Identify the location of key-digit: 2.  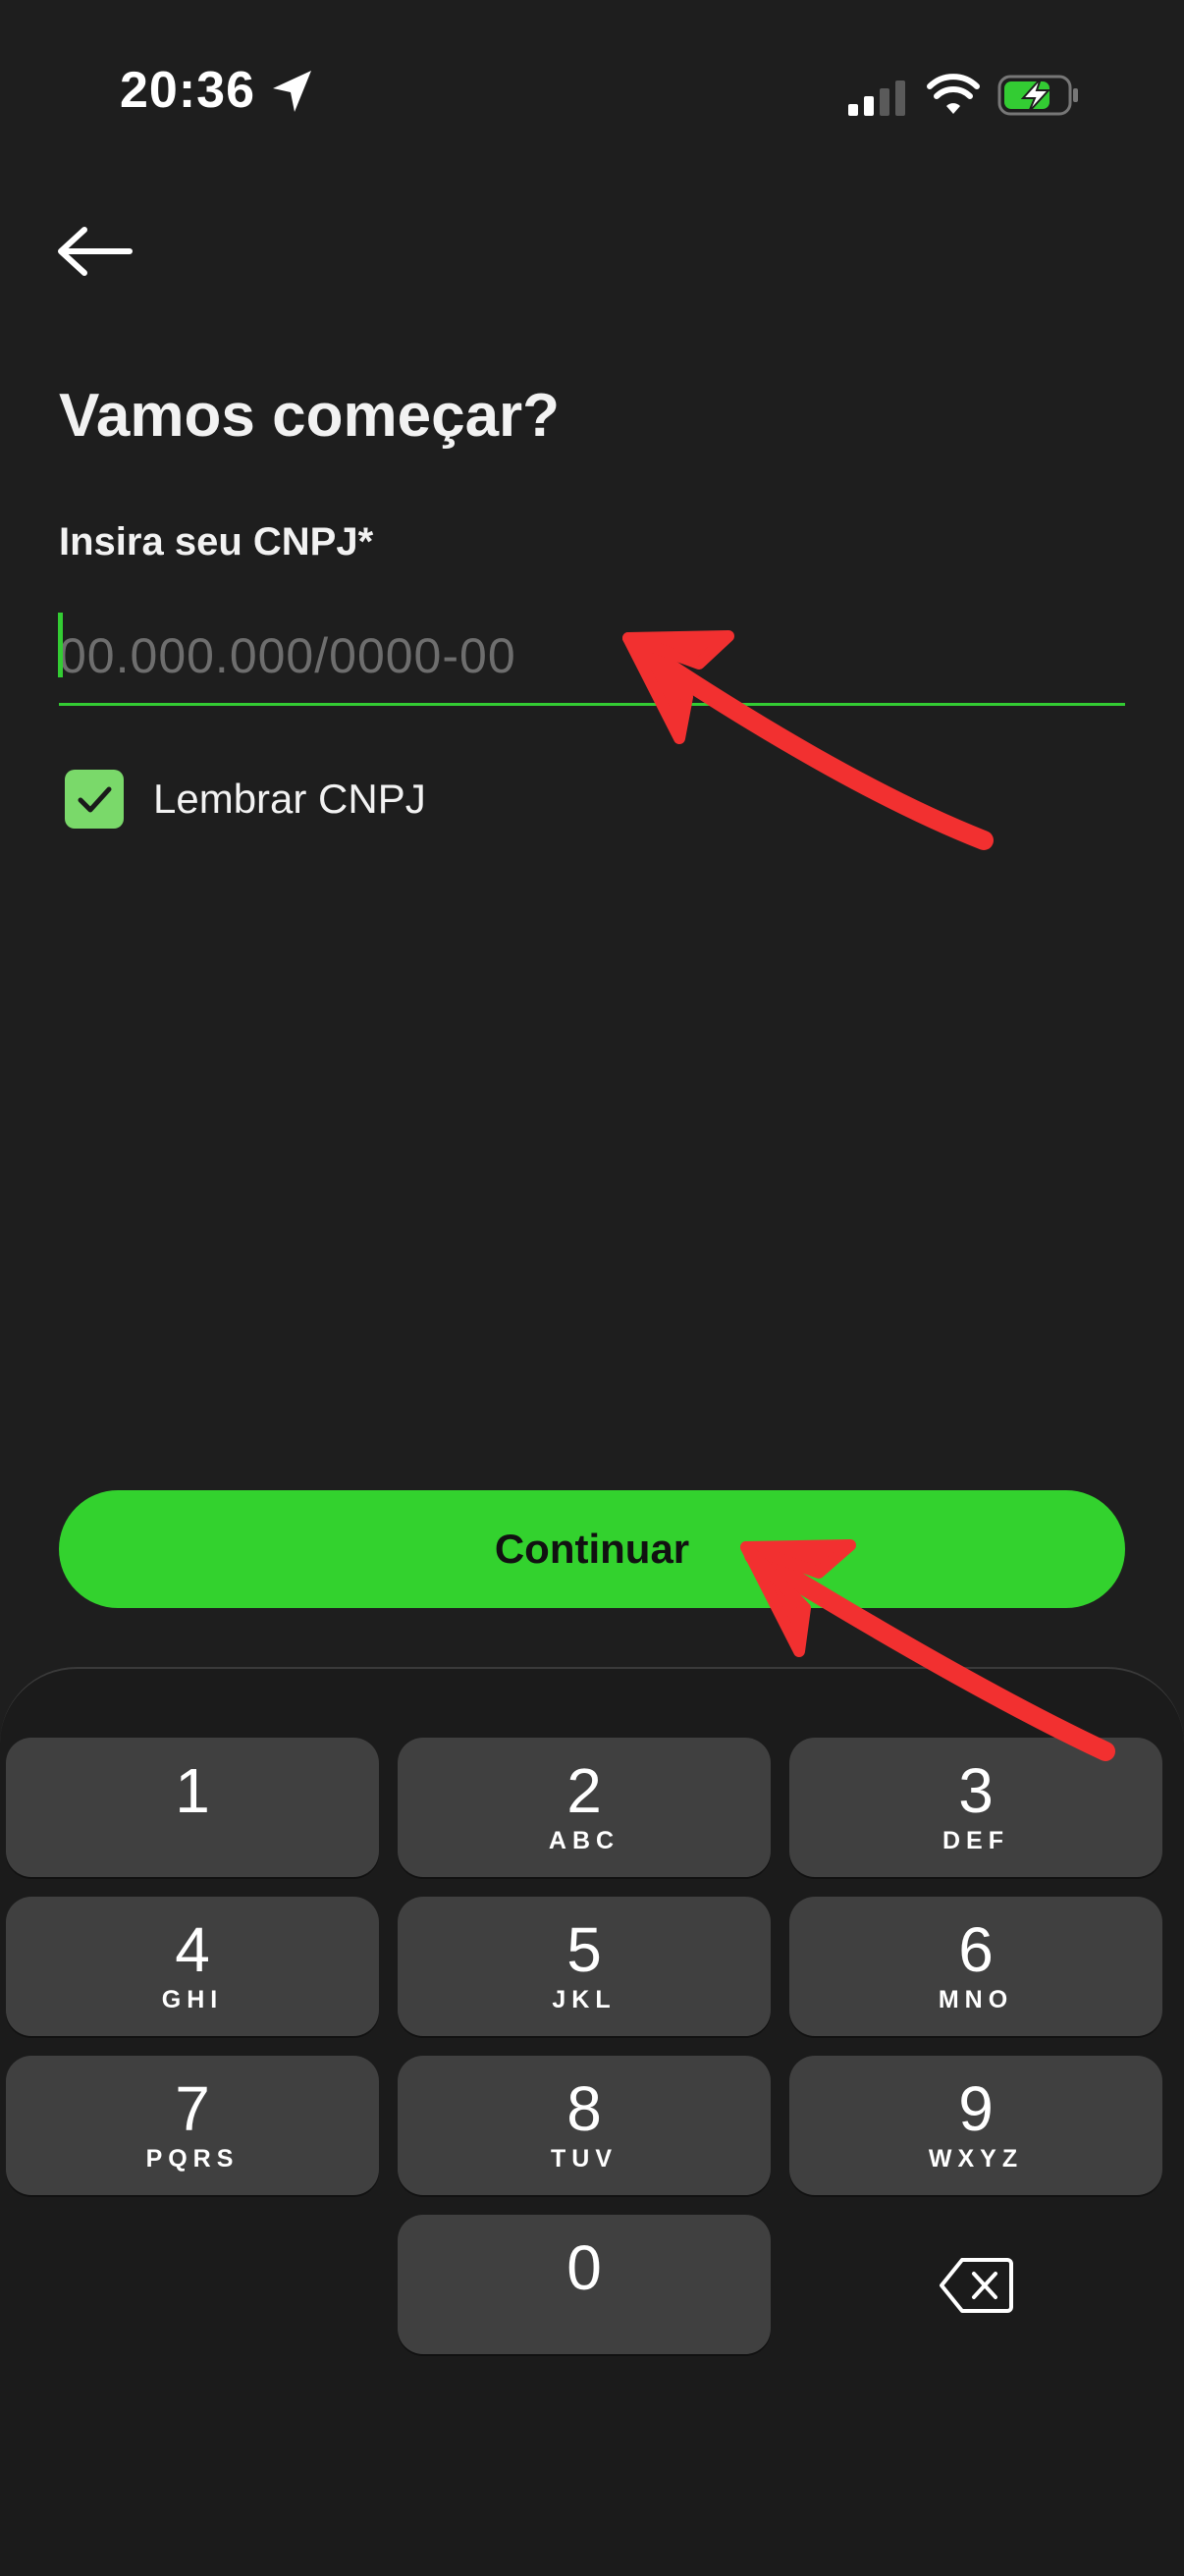
(584, 1790).